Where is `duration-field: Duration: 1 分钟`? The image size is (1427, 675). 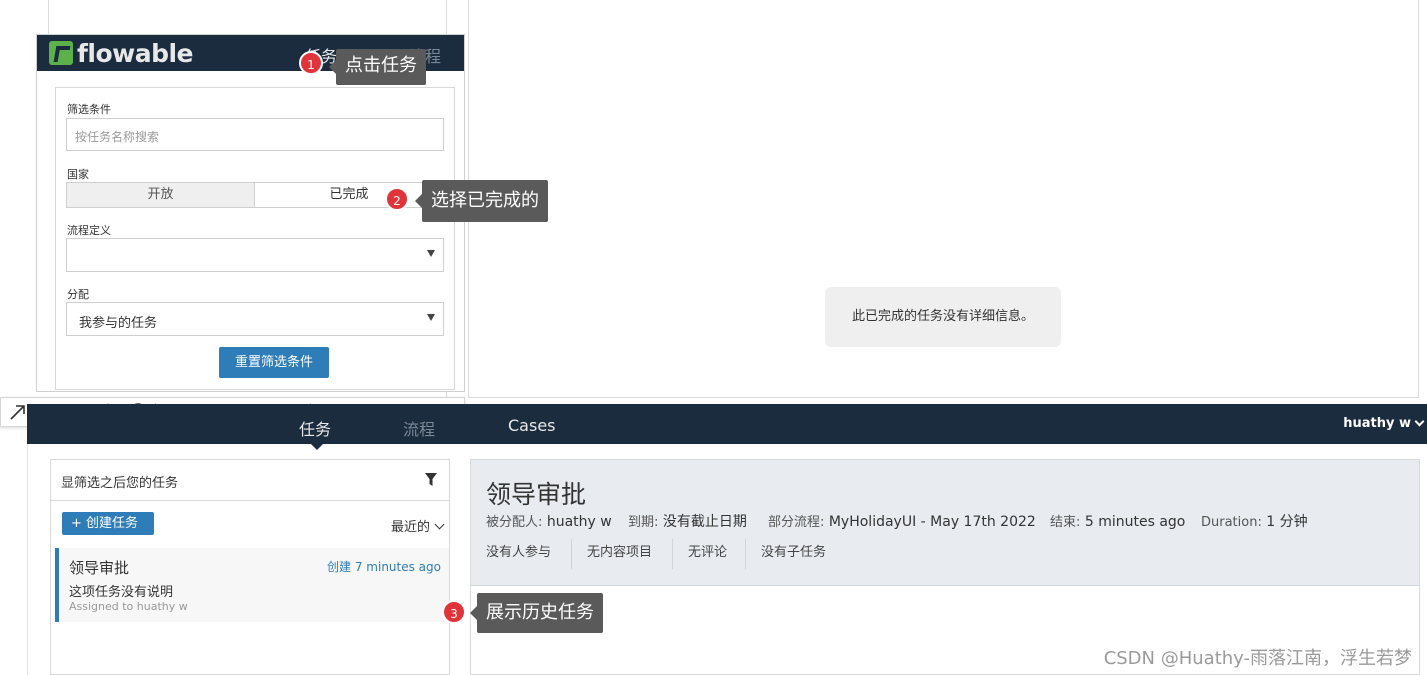
duration-field: Duration: 1 分钟 is located at coordinates (1254, 521).